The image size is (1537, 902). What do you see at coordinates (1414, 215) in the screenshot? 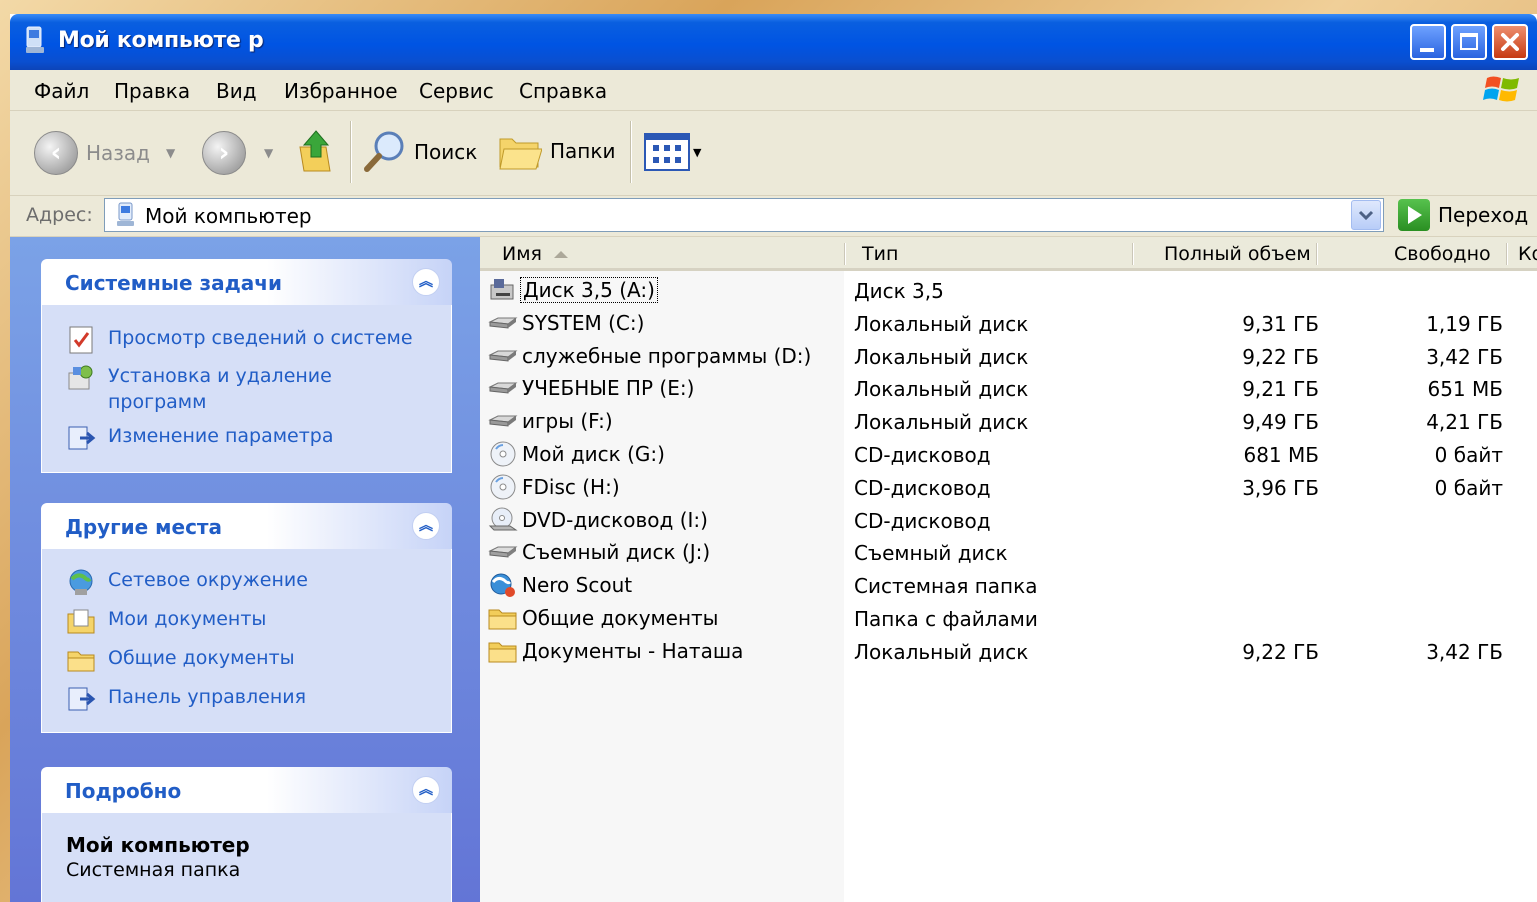
I see `go-arrow-icon` at bounding box center [1414, 215].